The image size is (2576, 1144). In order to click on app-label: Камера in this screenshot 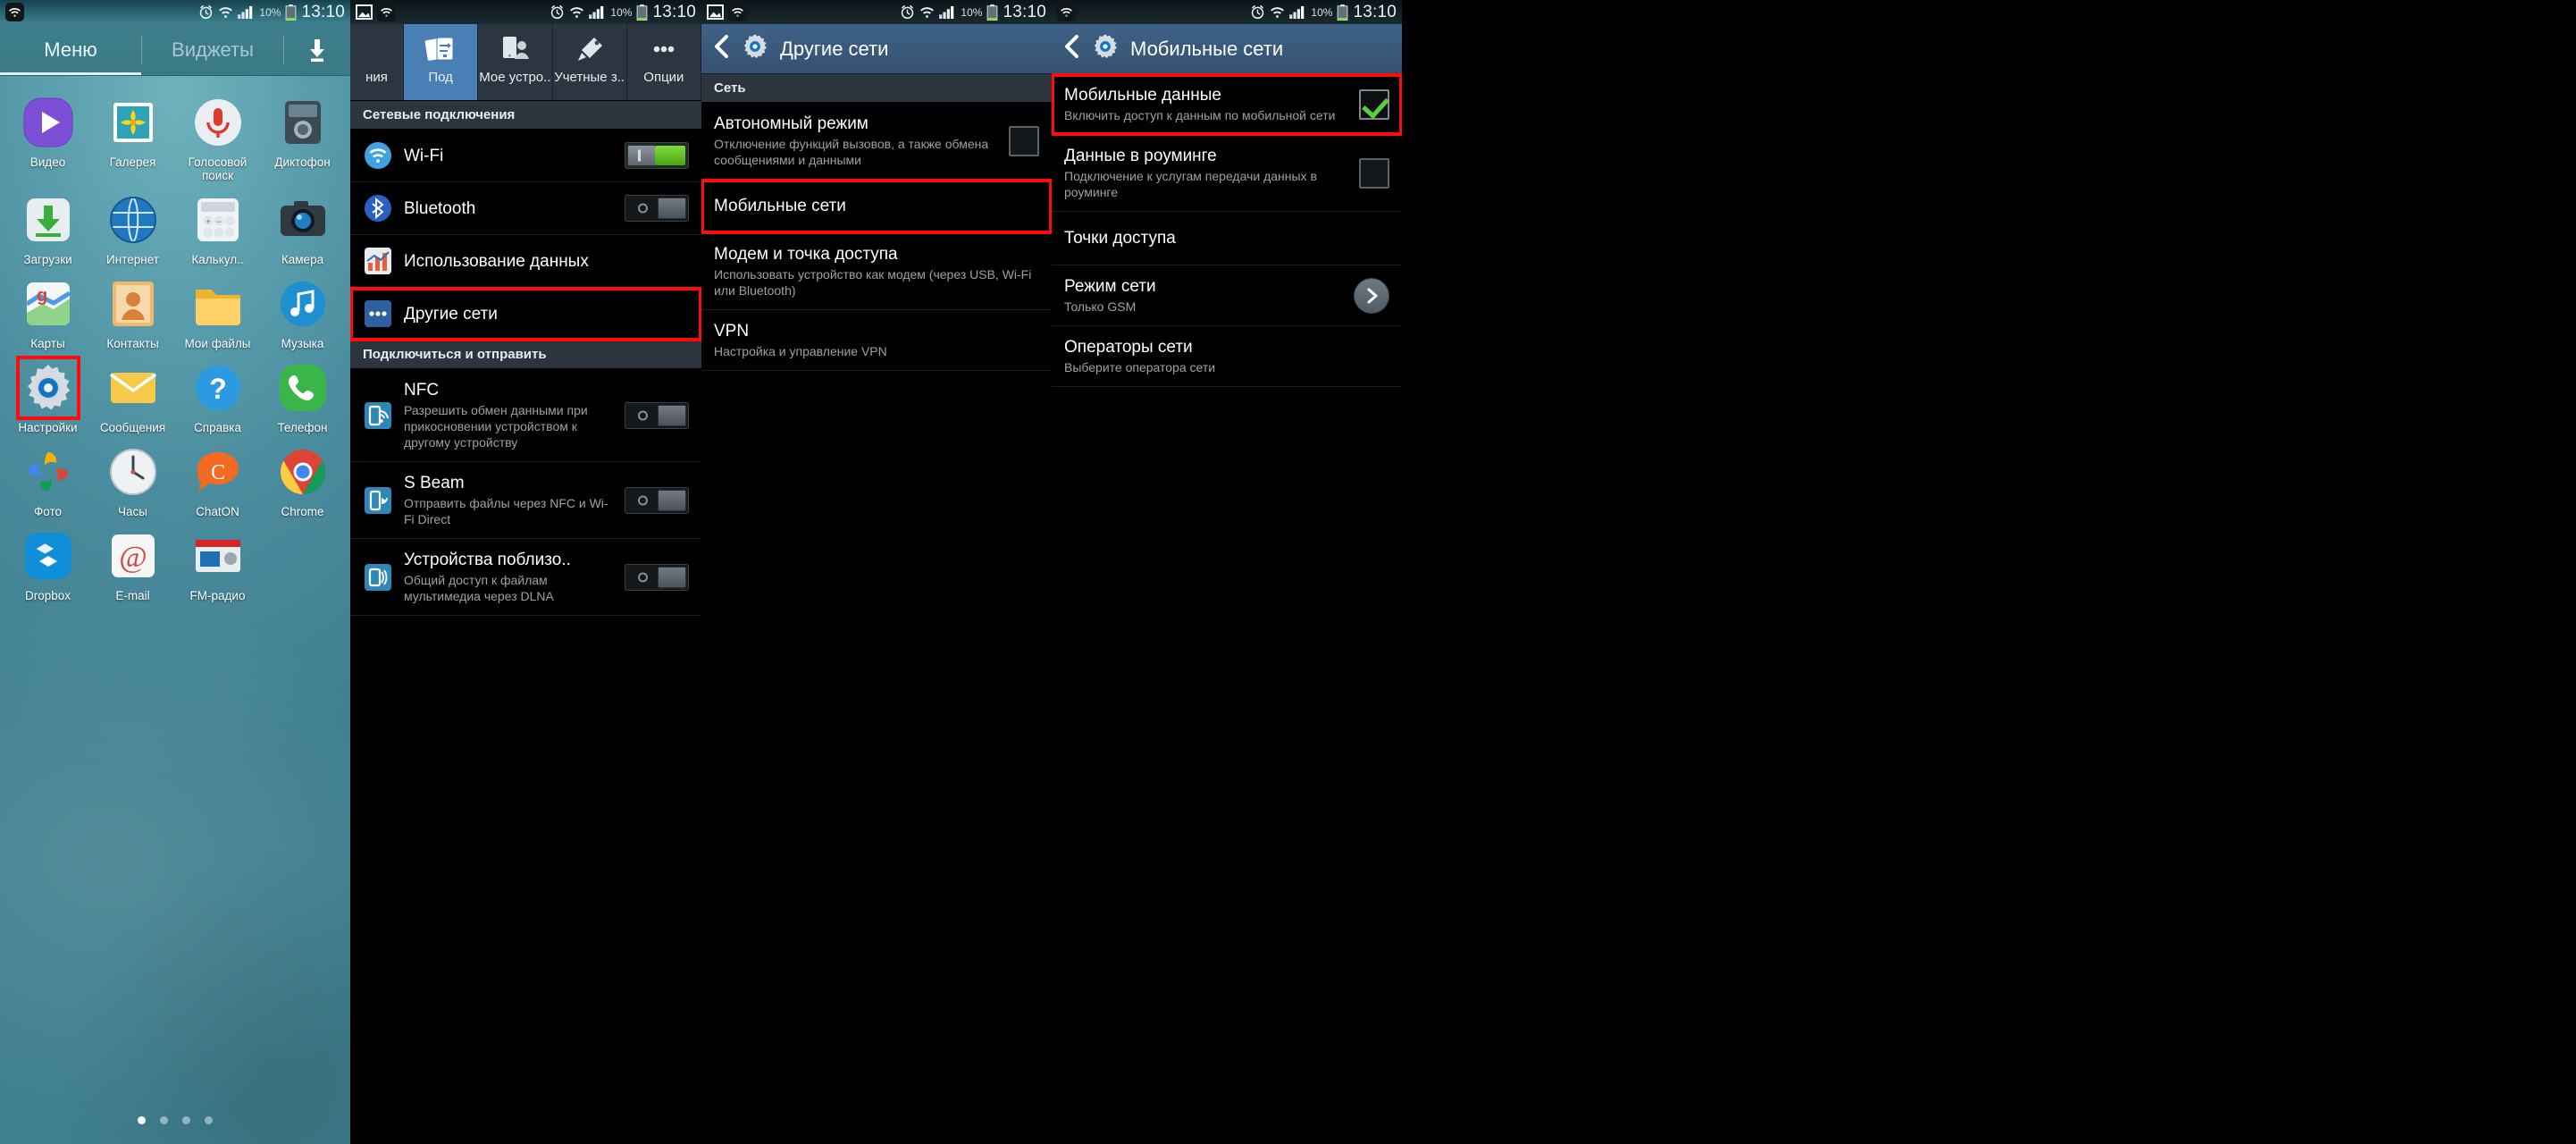, I will do `click(302, 259)`.